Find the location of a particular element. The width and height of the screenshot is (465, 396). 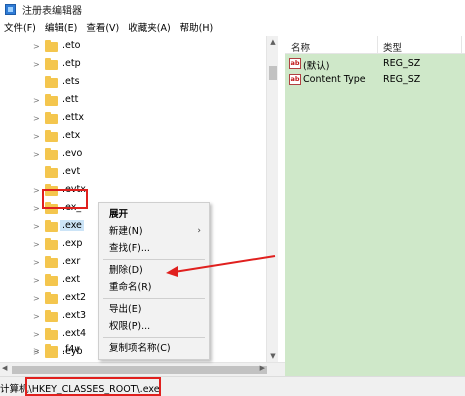

tree-item: > .etp is located at coordinates (133, 65).